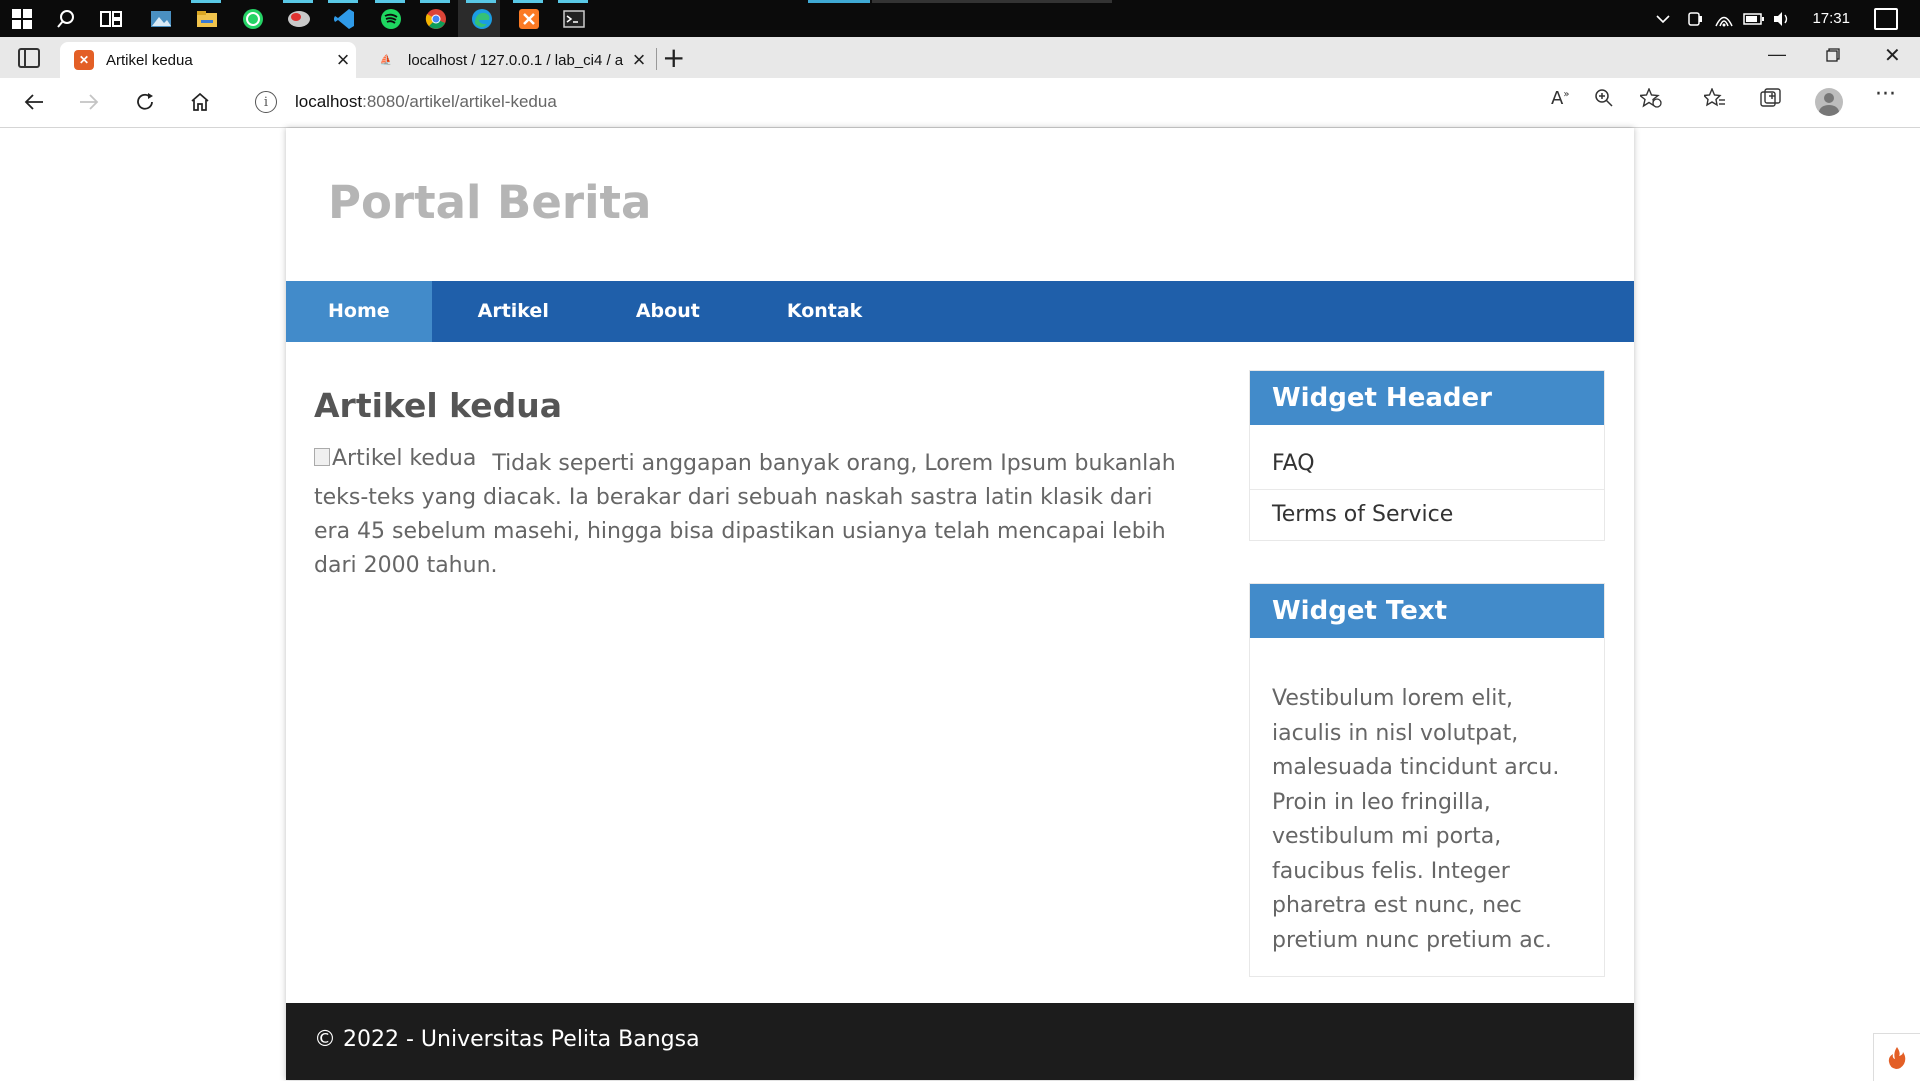 The width and height of the screenshot is (1920, 1081). What do you see at coordinates (436, 19) in the screenshot?
I see `chrome-icon` at bounding box center [436, 19].